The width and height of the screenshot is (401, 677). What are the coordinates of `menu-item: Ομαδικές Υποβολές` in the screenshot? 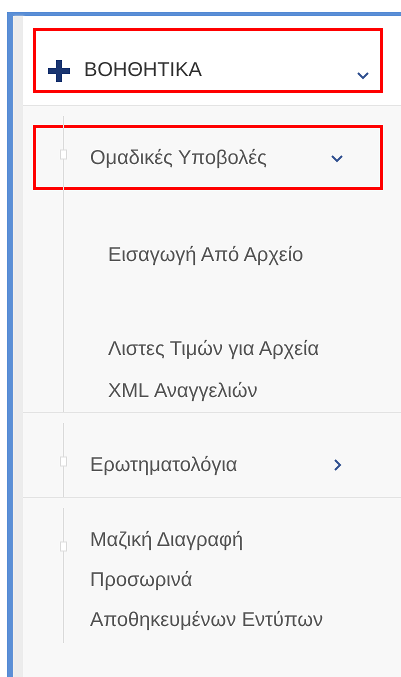 It's located at (208, 157).